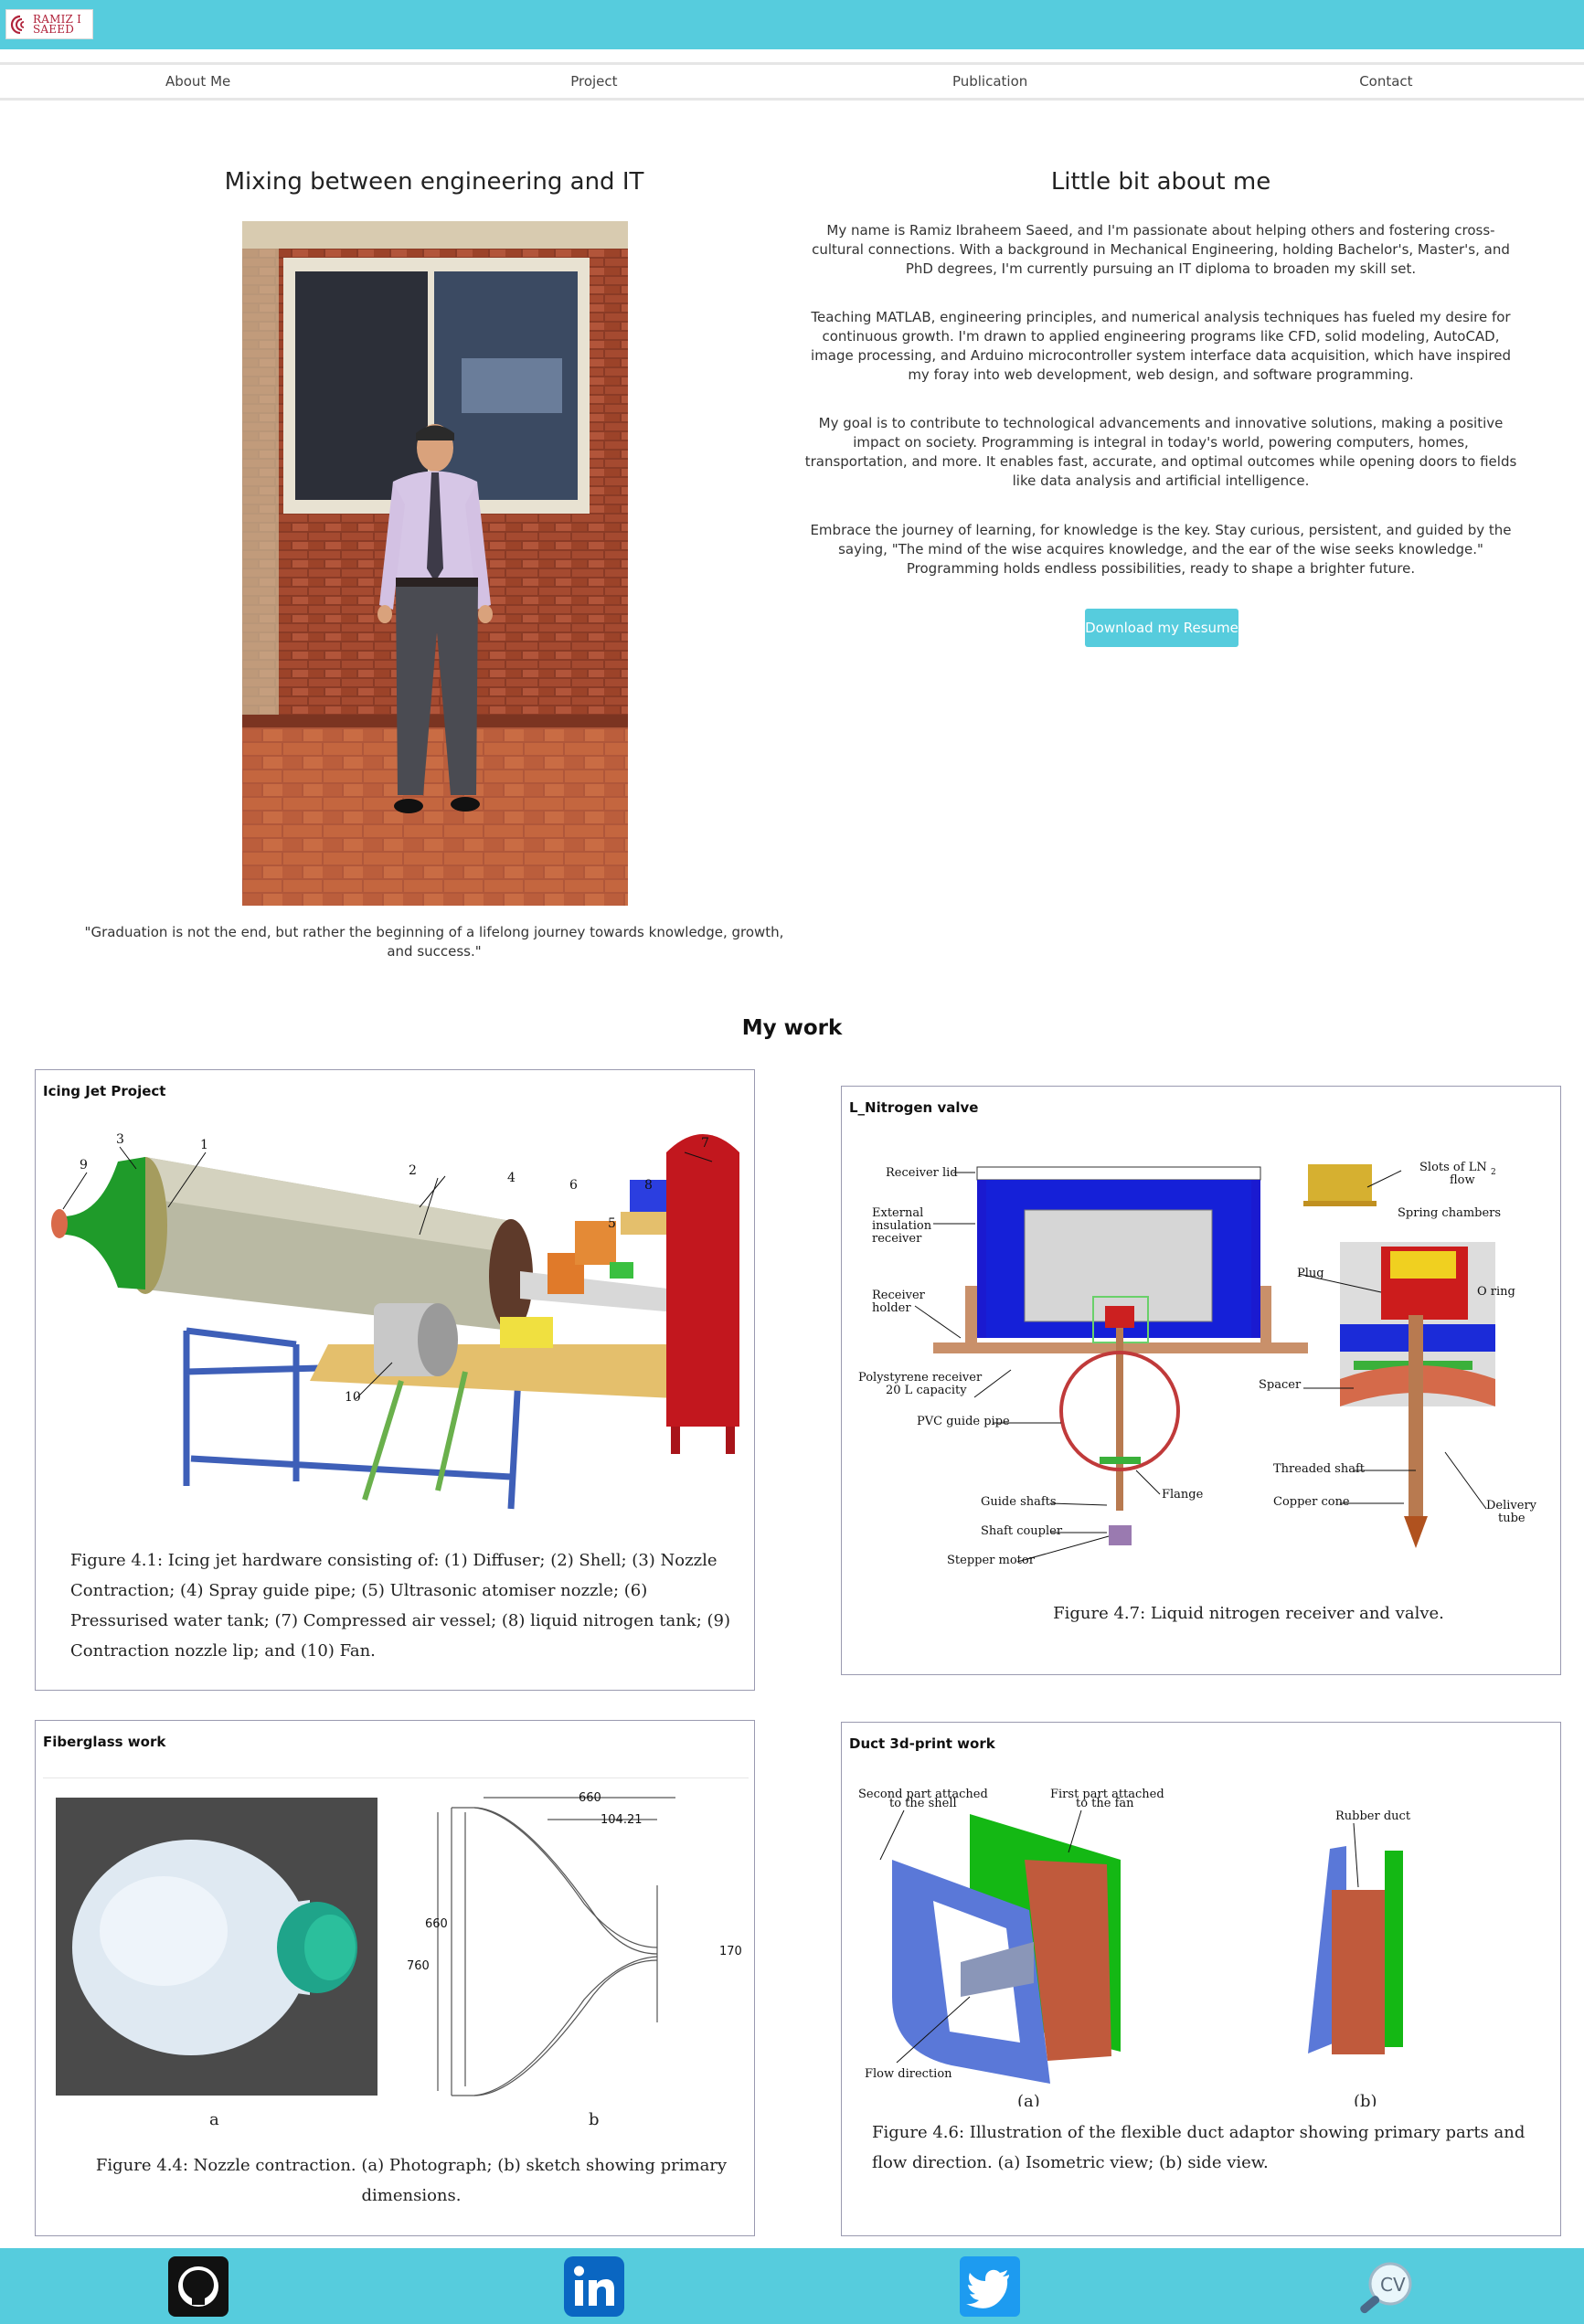  I want to click on logo-text: RAMIZ I SAEED, so click(57, 25).